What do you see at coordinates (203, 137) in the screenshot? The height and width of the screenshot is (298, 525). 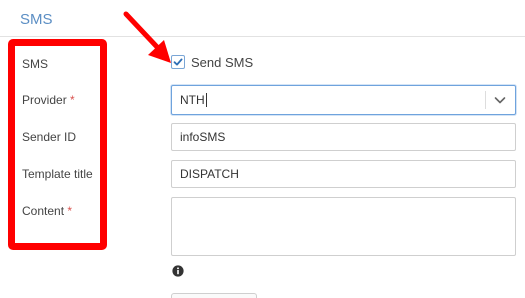 I see `sender-id-value: infoSMS` at bounding box center [203, 137].